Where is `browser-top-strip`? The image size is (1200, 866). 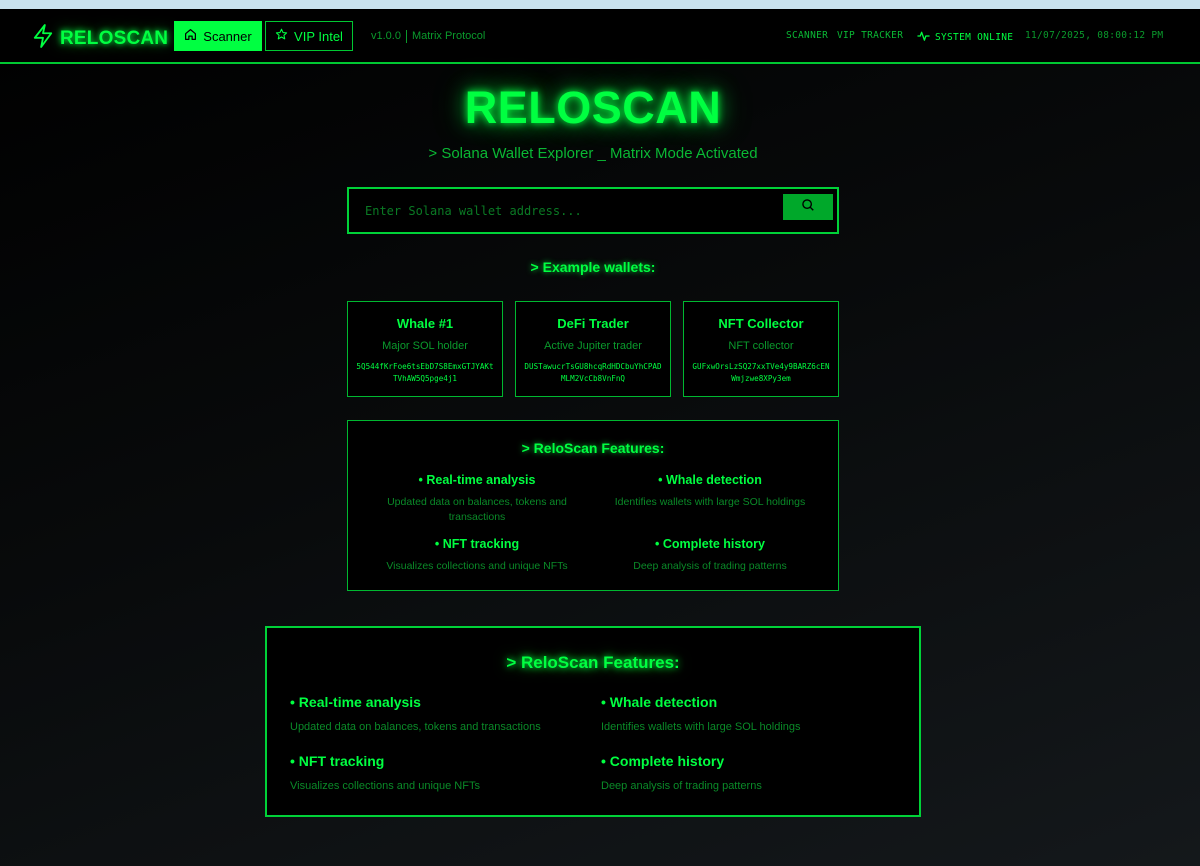
browser-top-strip is located at coordinates (600, 4).